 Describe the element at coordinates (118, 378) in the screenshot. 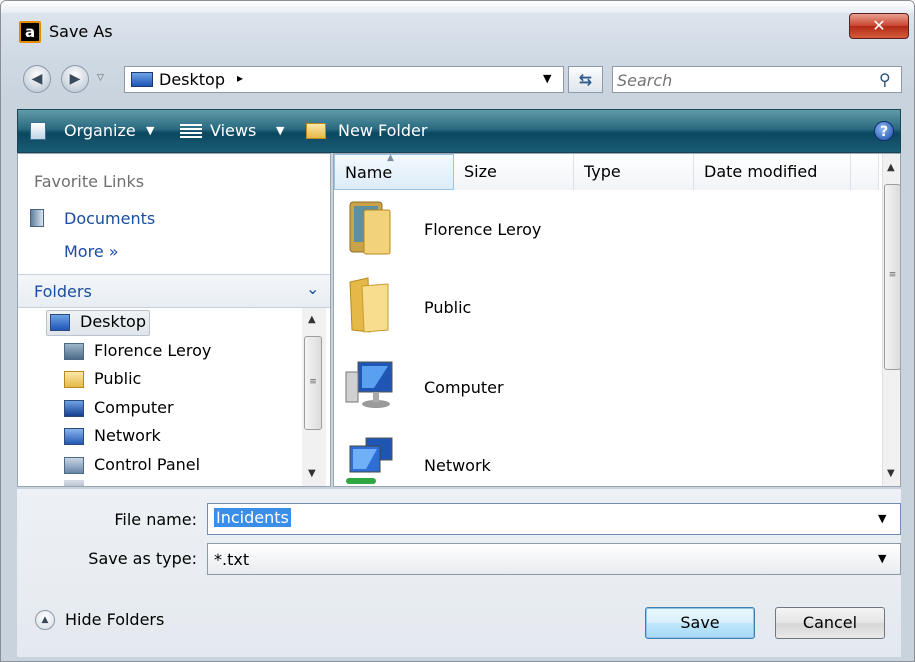

I see `tree-item-label: Public` at that location.